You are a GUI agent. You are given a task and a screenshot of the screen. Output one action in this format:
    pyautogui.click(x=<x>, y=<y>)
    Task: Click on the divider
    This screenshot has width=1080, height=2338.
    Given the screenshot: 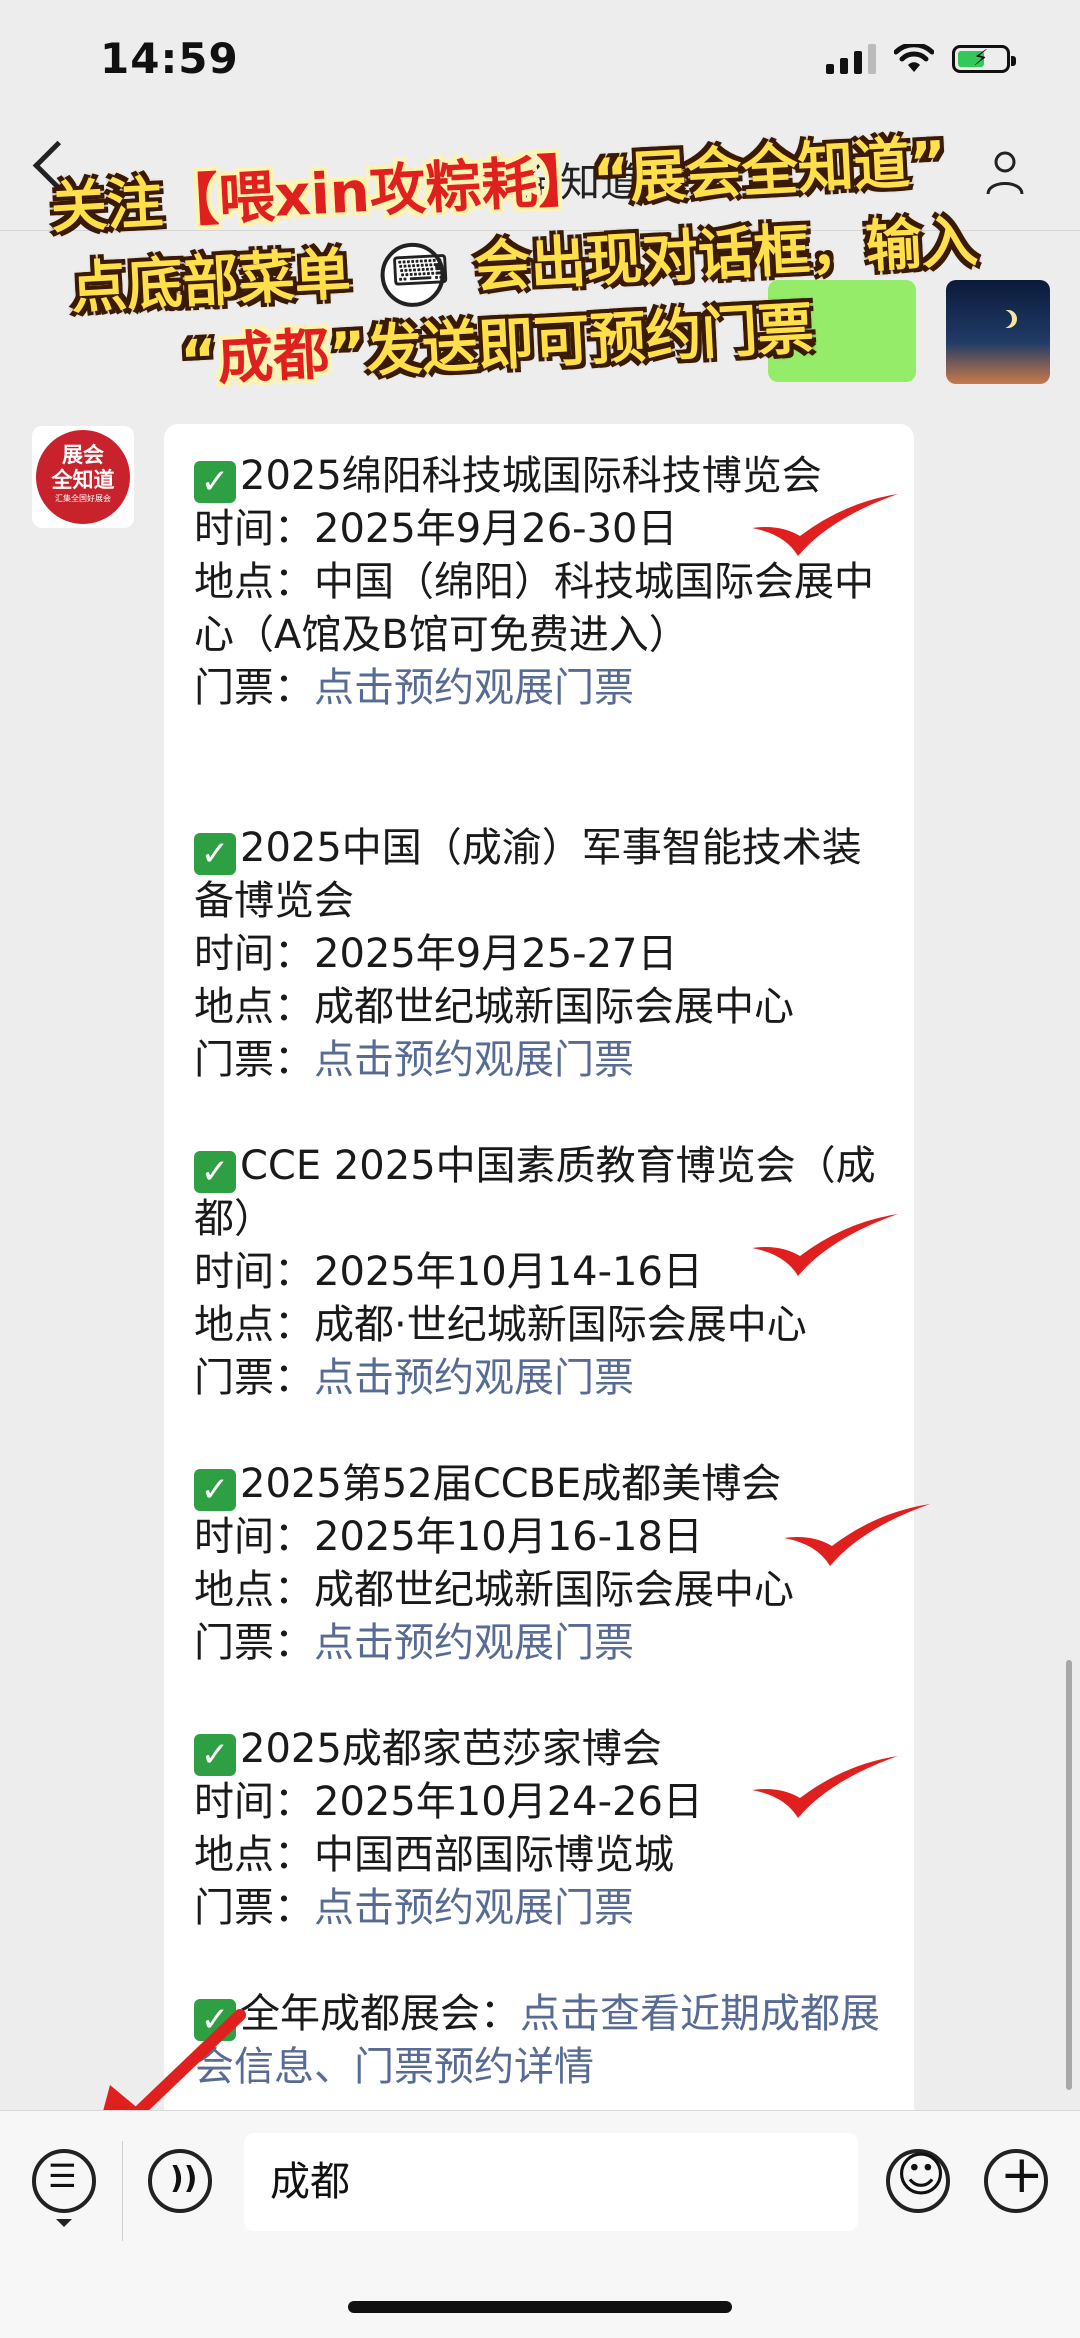 What is the action you would take?
    pyautogui.click(x=122, y=2191)
    